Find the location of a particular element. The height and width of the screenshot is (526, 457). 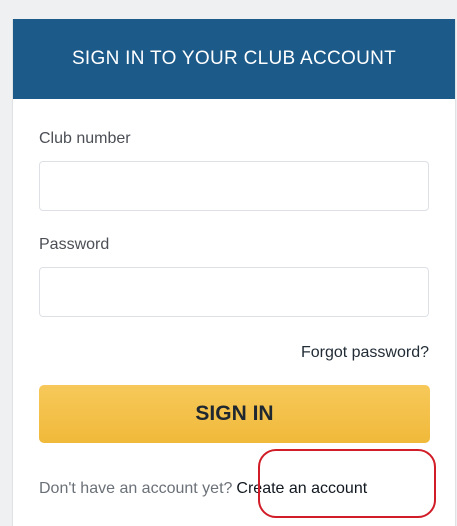

club-number-input is located at coordinates (234, 186).